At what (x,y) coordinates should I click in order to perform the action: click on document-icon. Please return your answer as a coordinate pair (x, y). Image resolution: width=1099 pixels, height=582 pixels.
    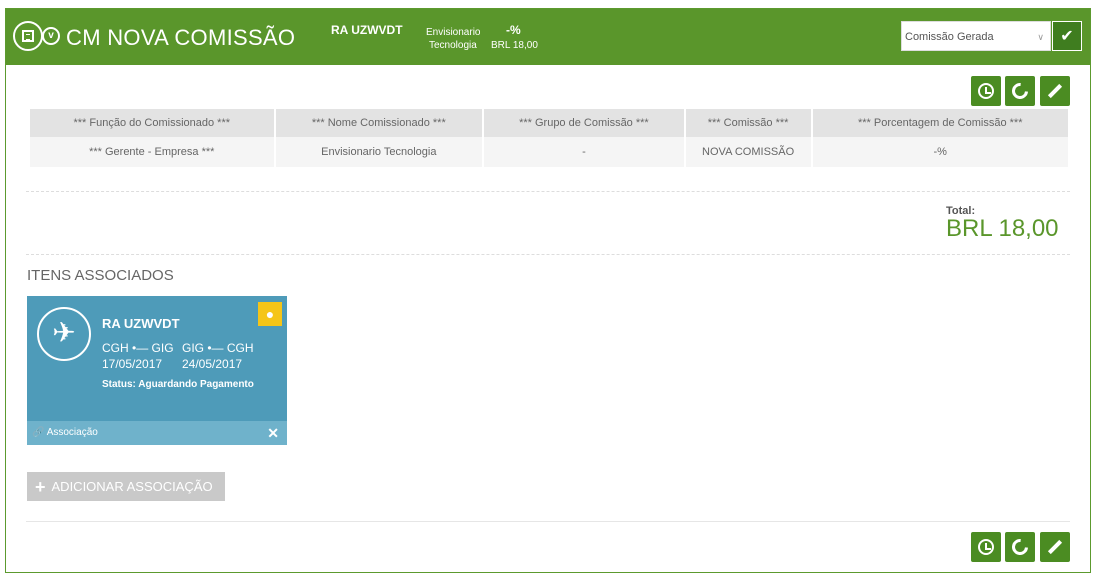
    Looking at the image, I should click on (28, 36).